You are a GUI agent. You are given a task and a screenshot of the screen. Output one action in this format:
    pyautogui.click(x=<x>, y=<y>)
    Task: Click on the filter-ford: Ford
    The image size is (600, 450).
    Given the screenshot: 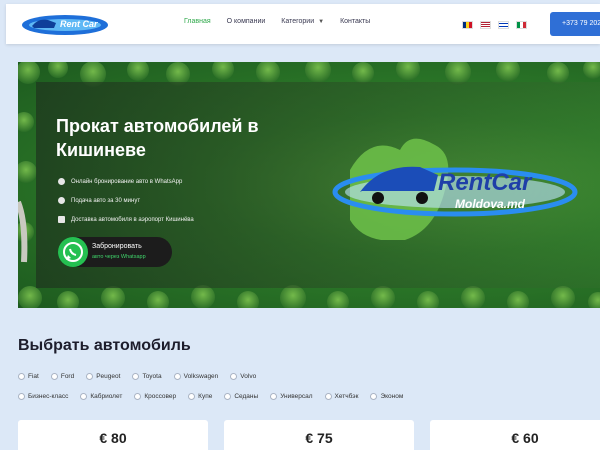 What is the action you would take?
    pyautogui.click(x=62, y=376)
    